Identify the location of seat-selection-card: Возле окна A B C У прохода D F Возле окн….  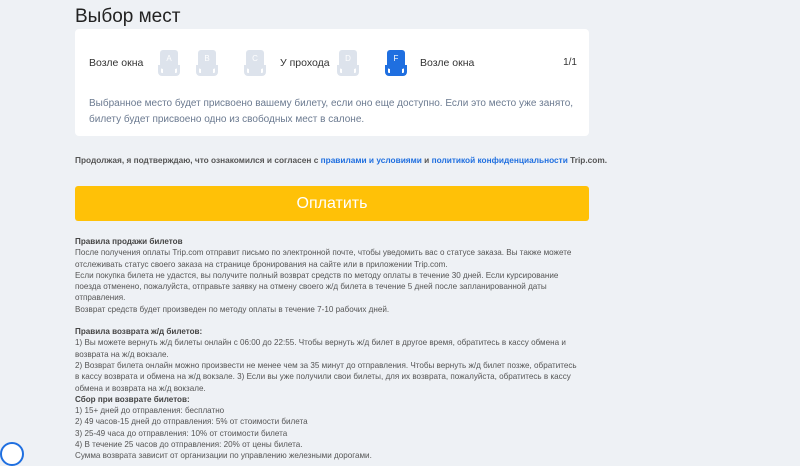
(332, 82).